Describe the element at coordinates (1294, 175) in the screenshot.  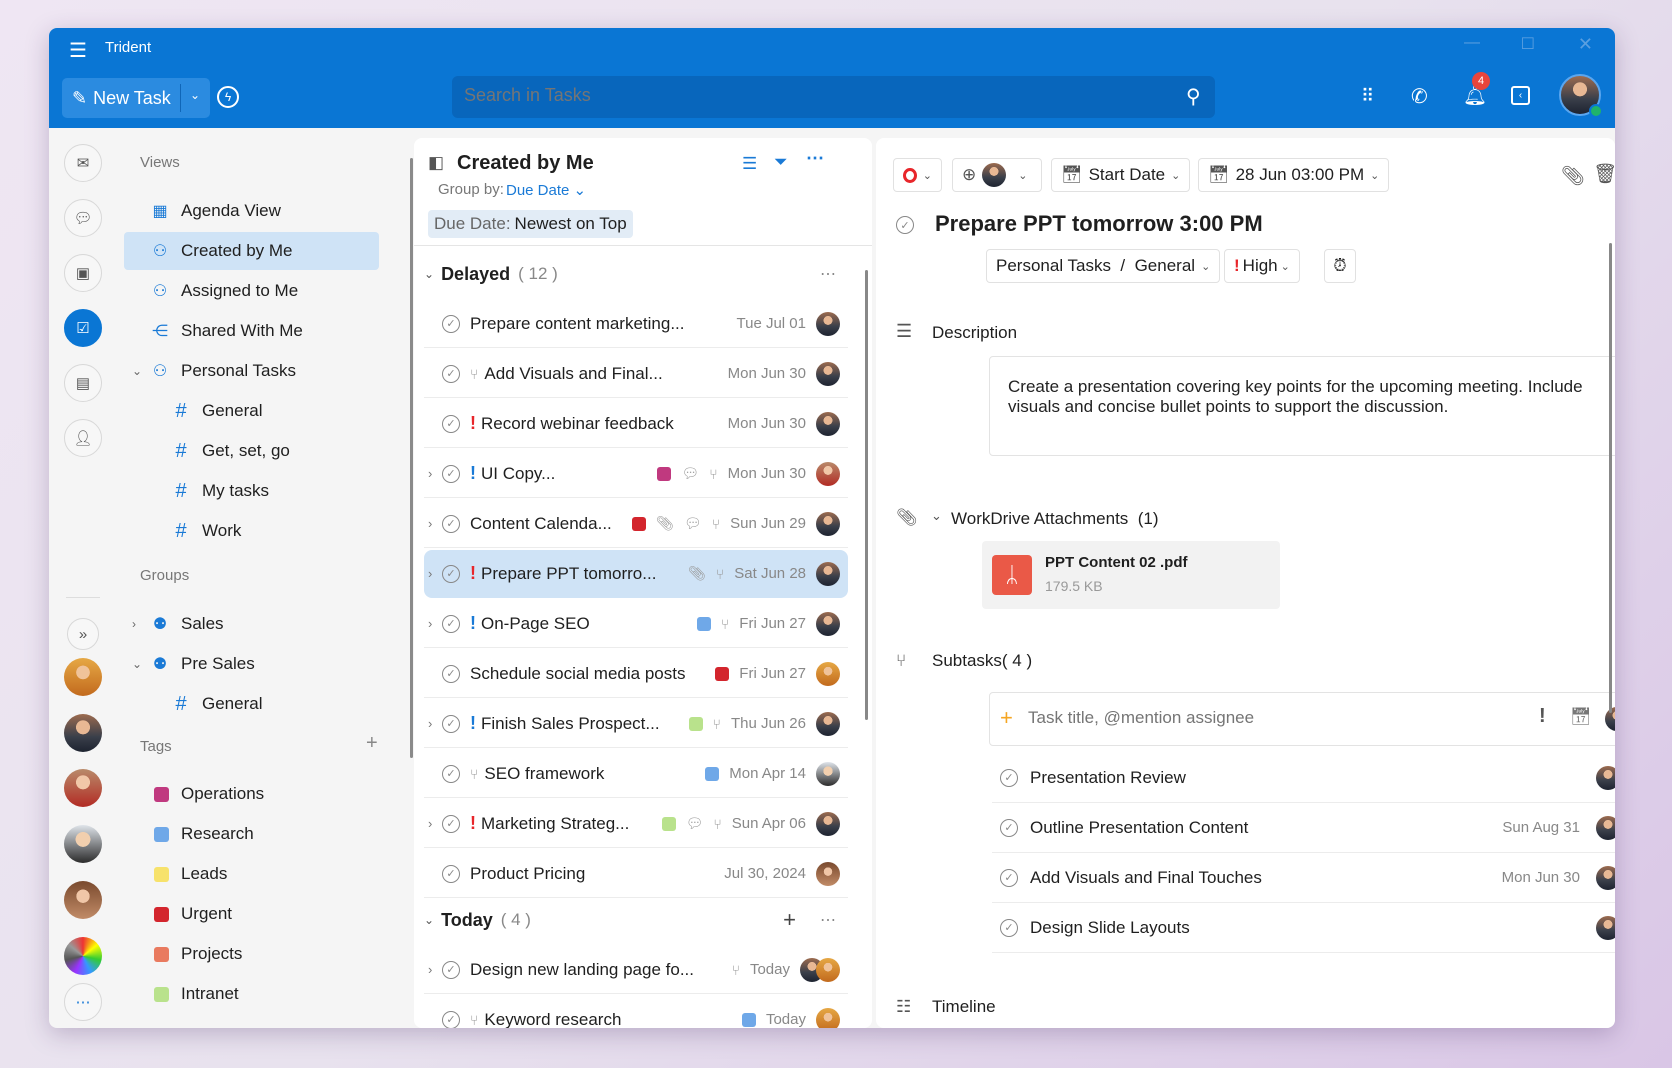
I see `due-date-dropdown: 📅︎ 28 Jun 03:00 PM ⌄` at that location.